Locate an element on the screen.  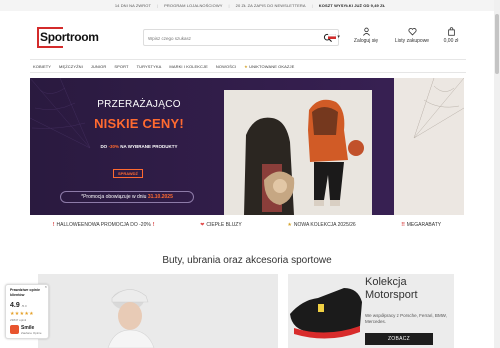
search-box is located at coordinates (241, 37).